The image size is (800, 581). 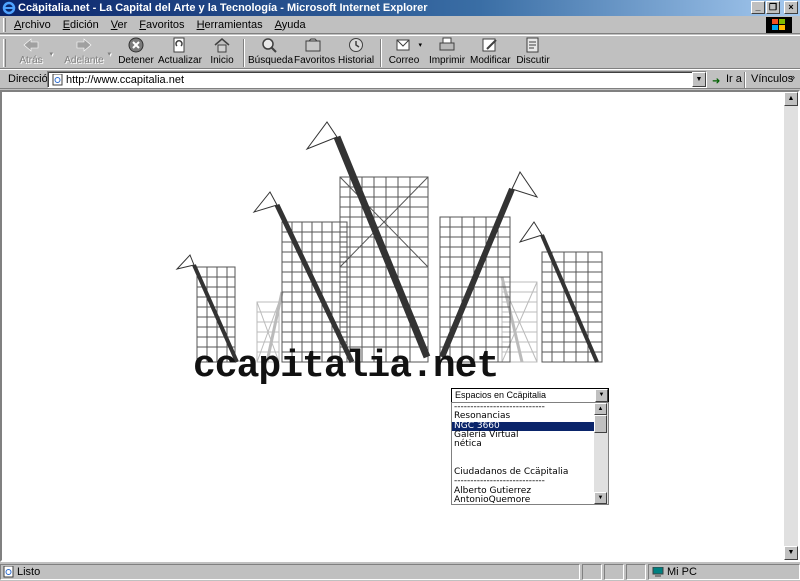 I want to click on listbox-option: AntonioQuemore, so click(x=523, y=499).